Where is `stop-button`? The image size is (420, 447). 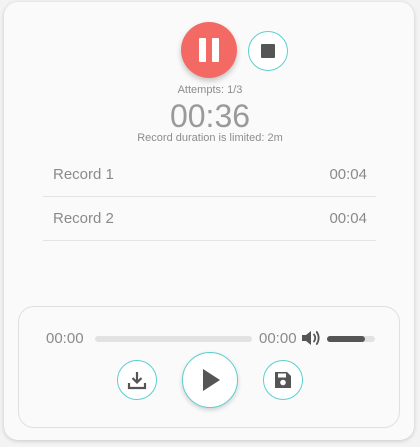 stop-button is located at coordinates (268, 51).